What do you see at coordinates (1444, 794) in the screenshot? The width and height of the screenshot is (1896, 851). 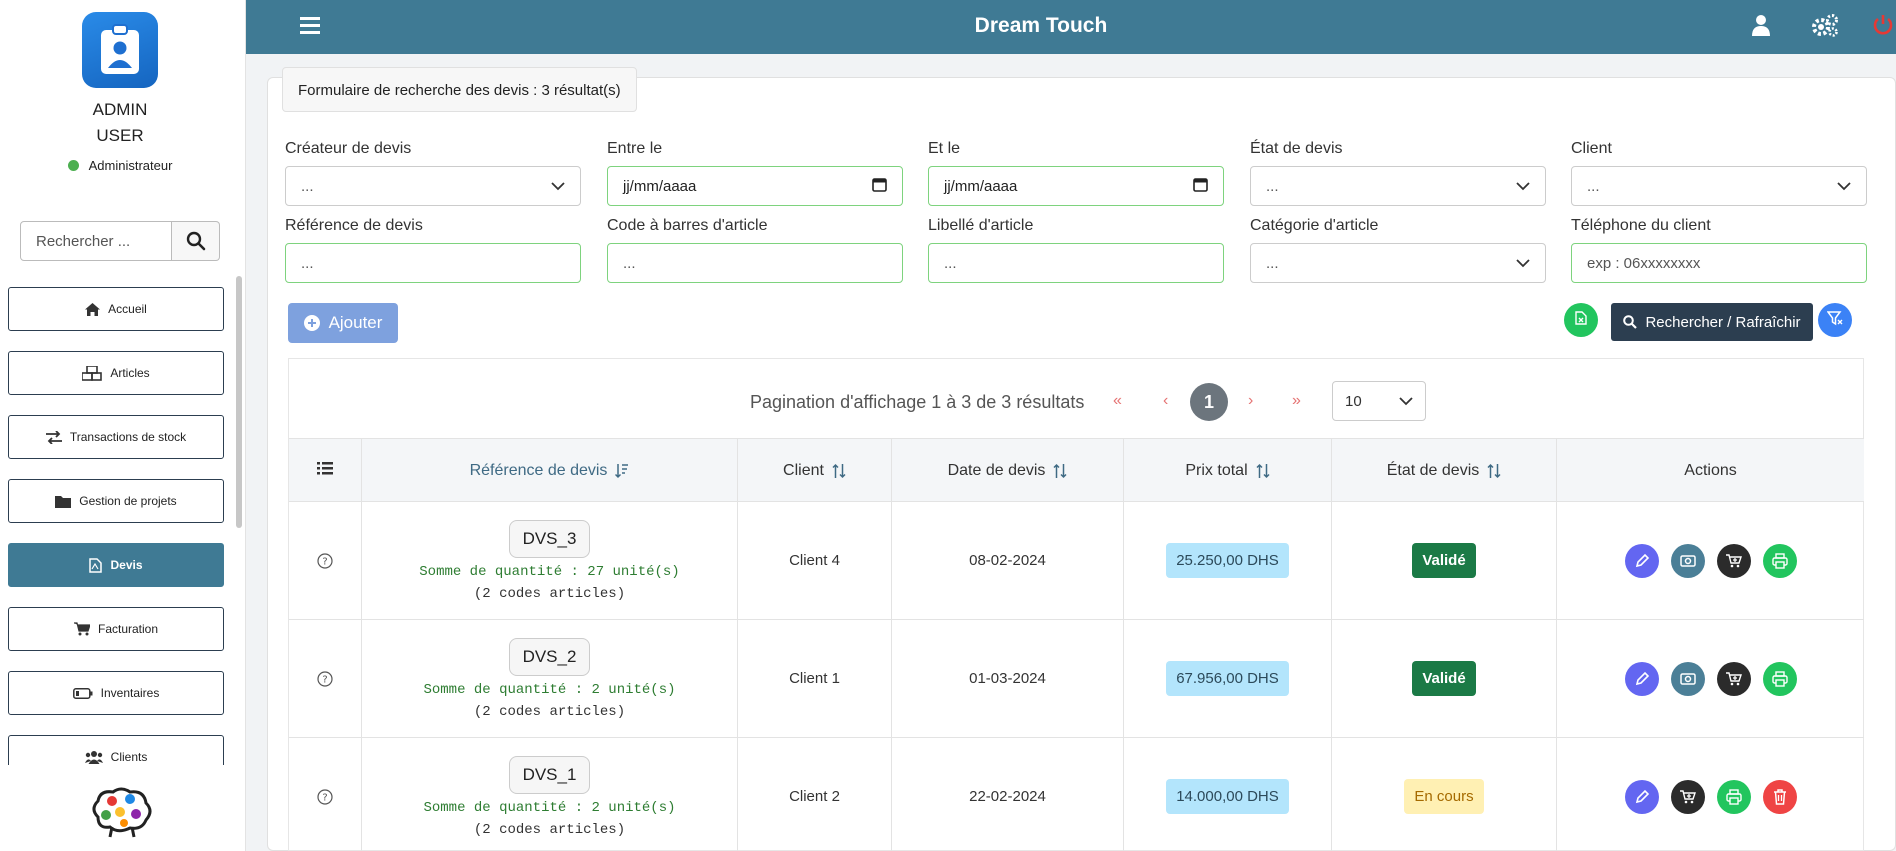 I see `etat-cell: En cours` at bounding box center [1444, 794].